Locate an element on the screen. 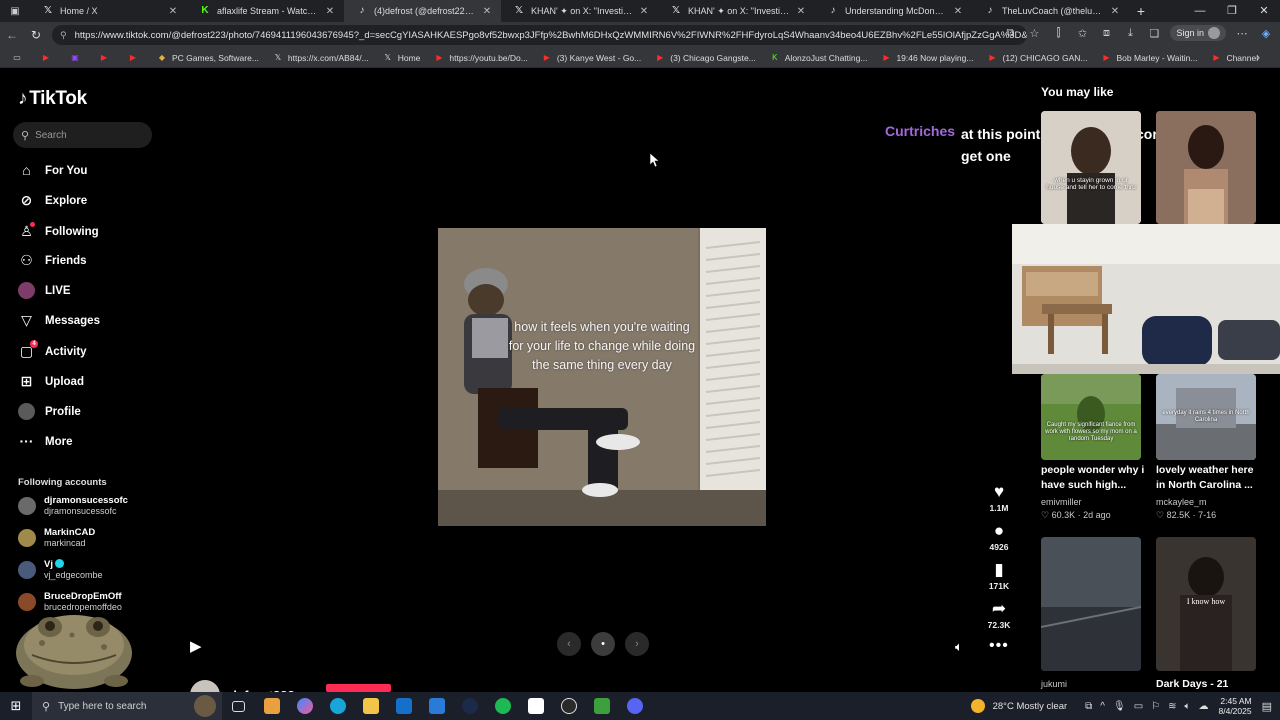  nav-friends: ⚇ Friends is located at coordinates (52, 260).